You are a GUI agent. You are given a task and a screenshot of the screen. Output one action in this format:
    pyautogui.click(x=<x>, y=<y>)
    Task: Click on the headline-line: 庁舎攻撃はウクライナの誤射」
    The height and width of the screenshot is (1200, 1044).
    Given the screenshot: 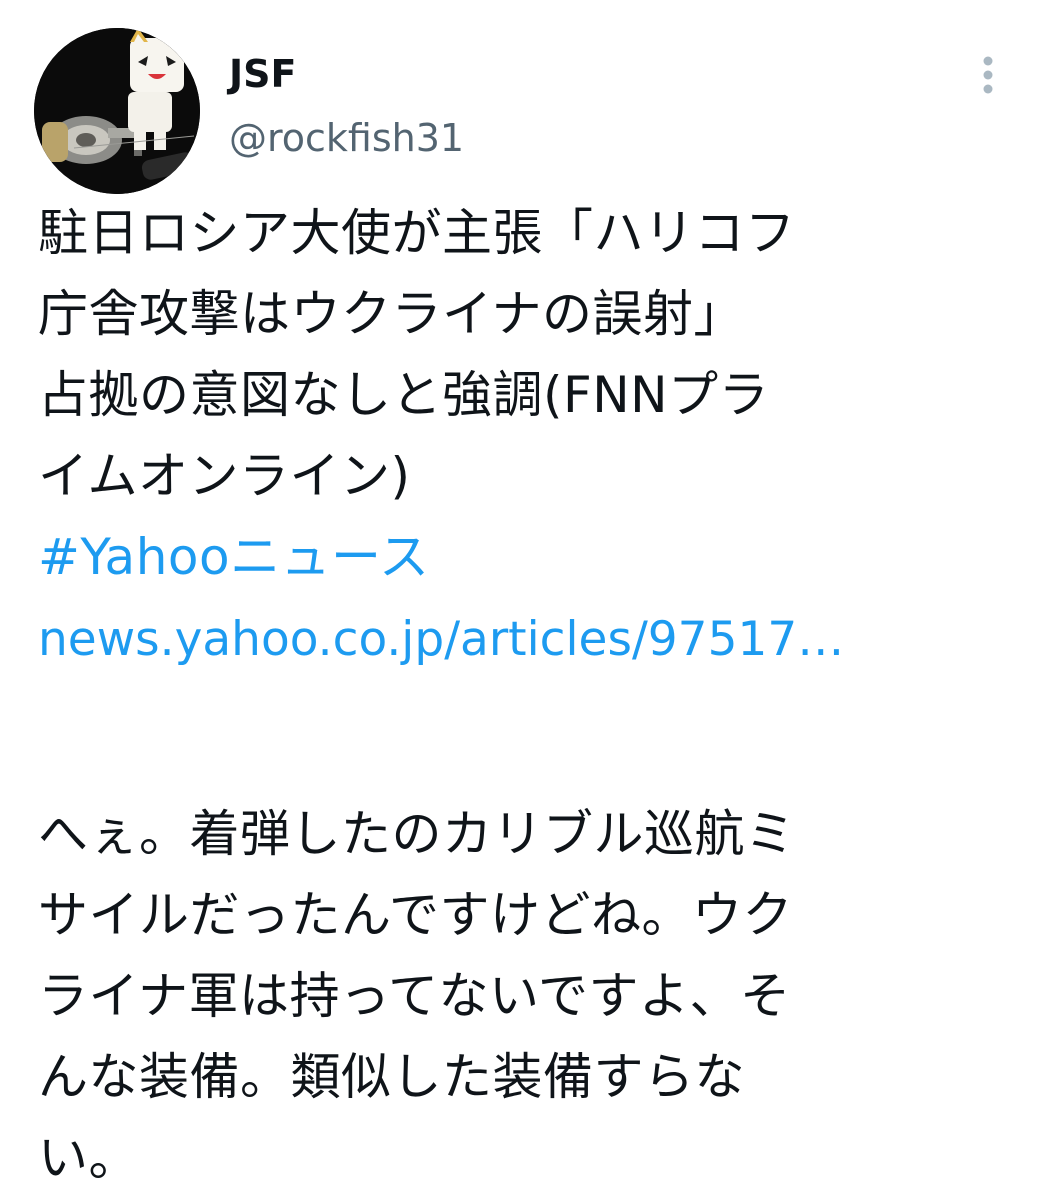 What is the action you would take?
    pyautogui.click(x=391, y=314)
    